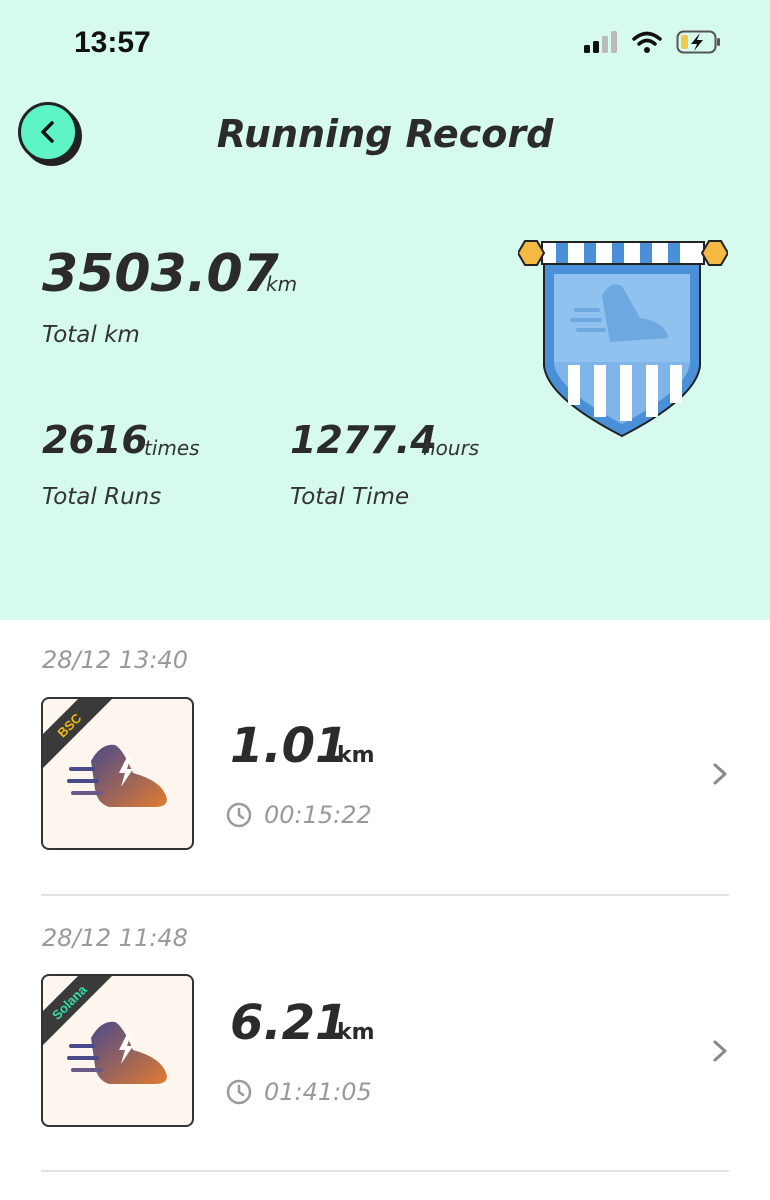 This screenshot has width=770, height=1200. Describe the element at coordinates (282, 284) in the screenshot. I see `total-km-unit: km` at that location.